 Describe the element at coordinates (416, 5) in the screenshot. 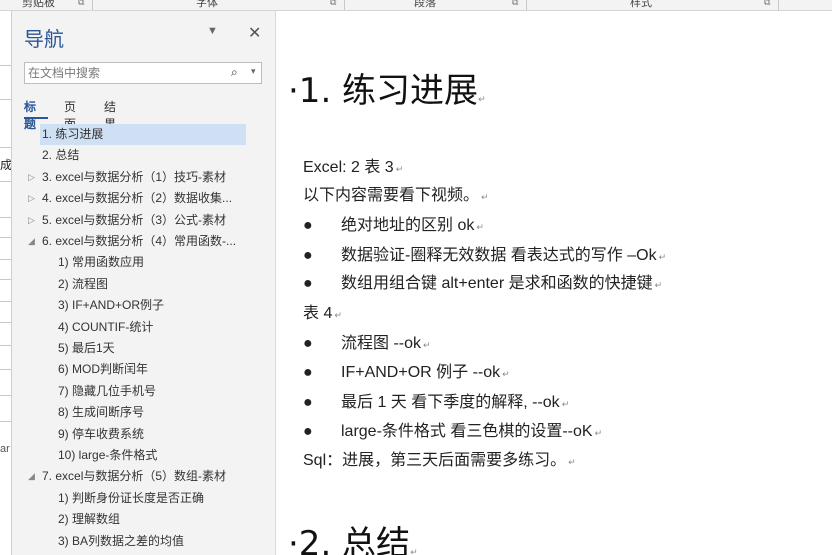

I see `ribbon-group-labels: 剪贴板 ⧉ 字体 ⧉ 段落 ⧉ 样式 ⧉` at that location.